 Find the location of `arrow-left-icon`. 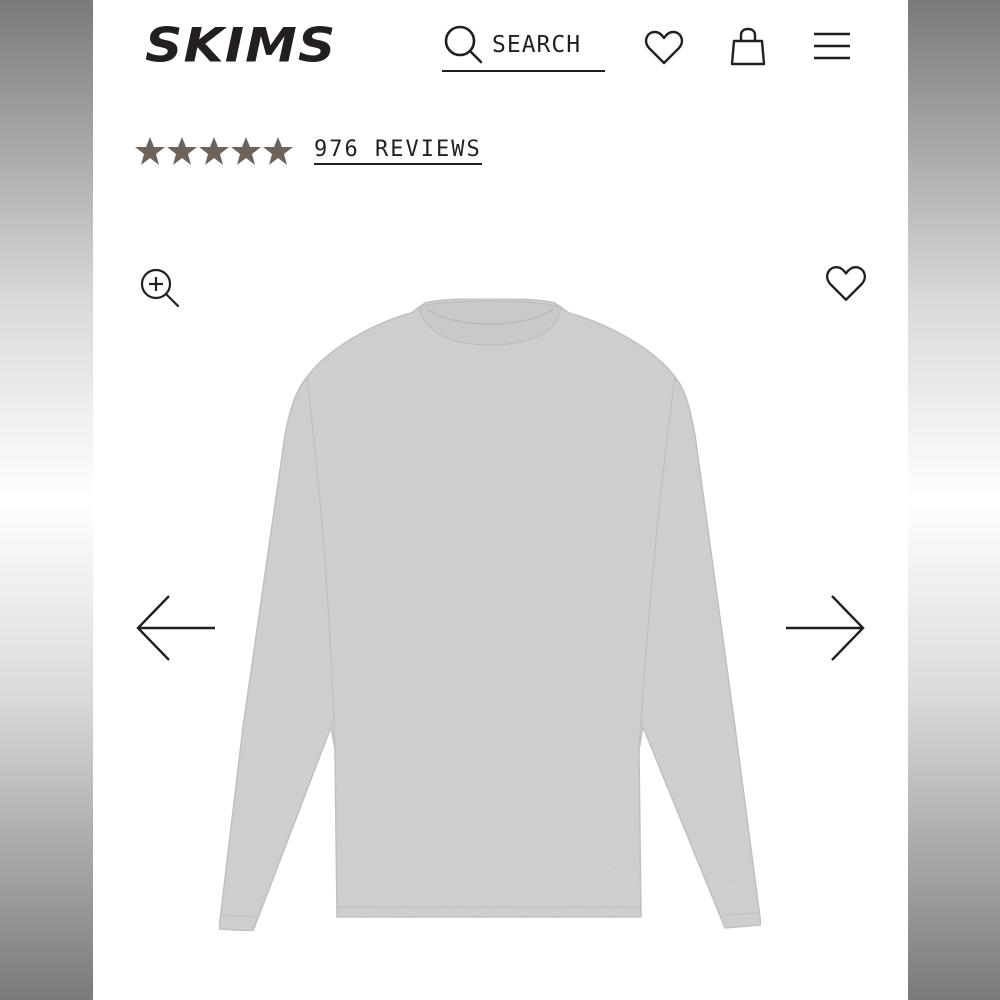

arrow-left-icon is located at coordinates (175, 628).